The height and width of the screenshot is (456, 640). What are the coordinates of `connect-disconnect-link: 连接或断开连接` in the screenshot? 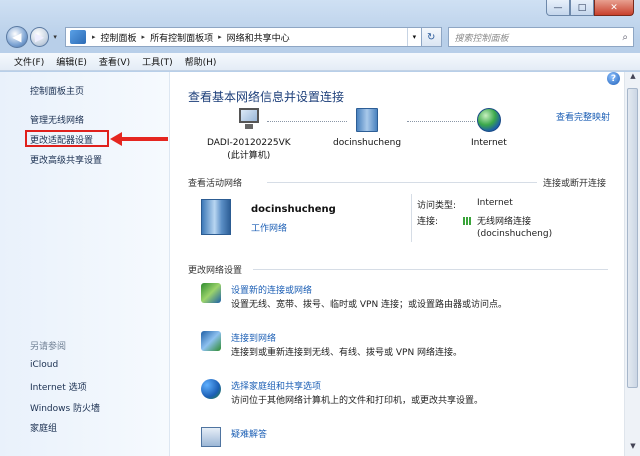 It's located at (574, 182).